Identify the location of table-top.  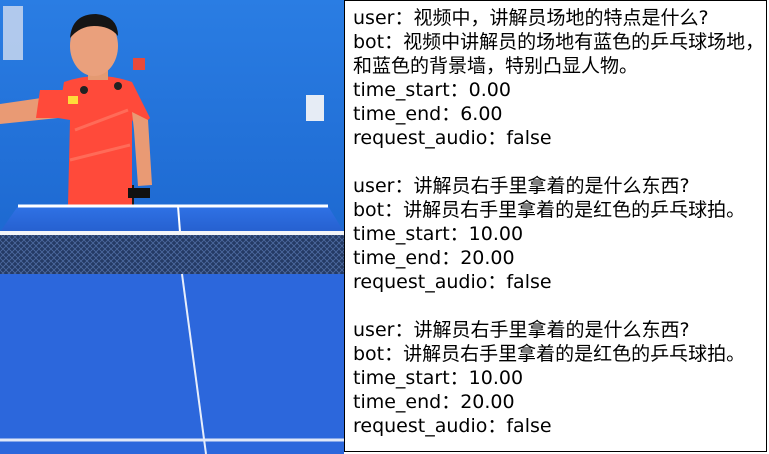
(172, 219).